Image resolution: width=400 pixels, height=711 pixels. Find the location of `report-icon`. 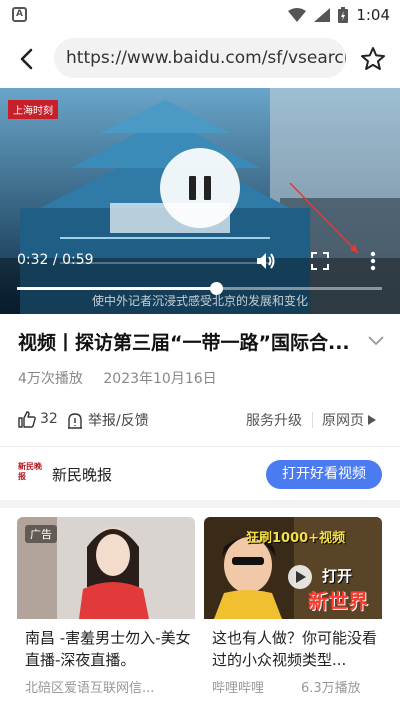

report-icon is located at coordinates (75, 421).